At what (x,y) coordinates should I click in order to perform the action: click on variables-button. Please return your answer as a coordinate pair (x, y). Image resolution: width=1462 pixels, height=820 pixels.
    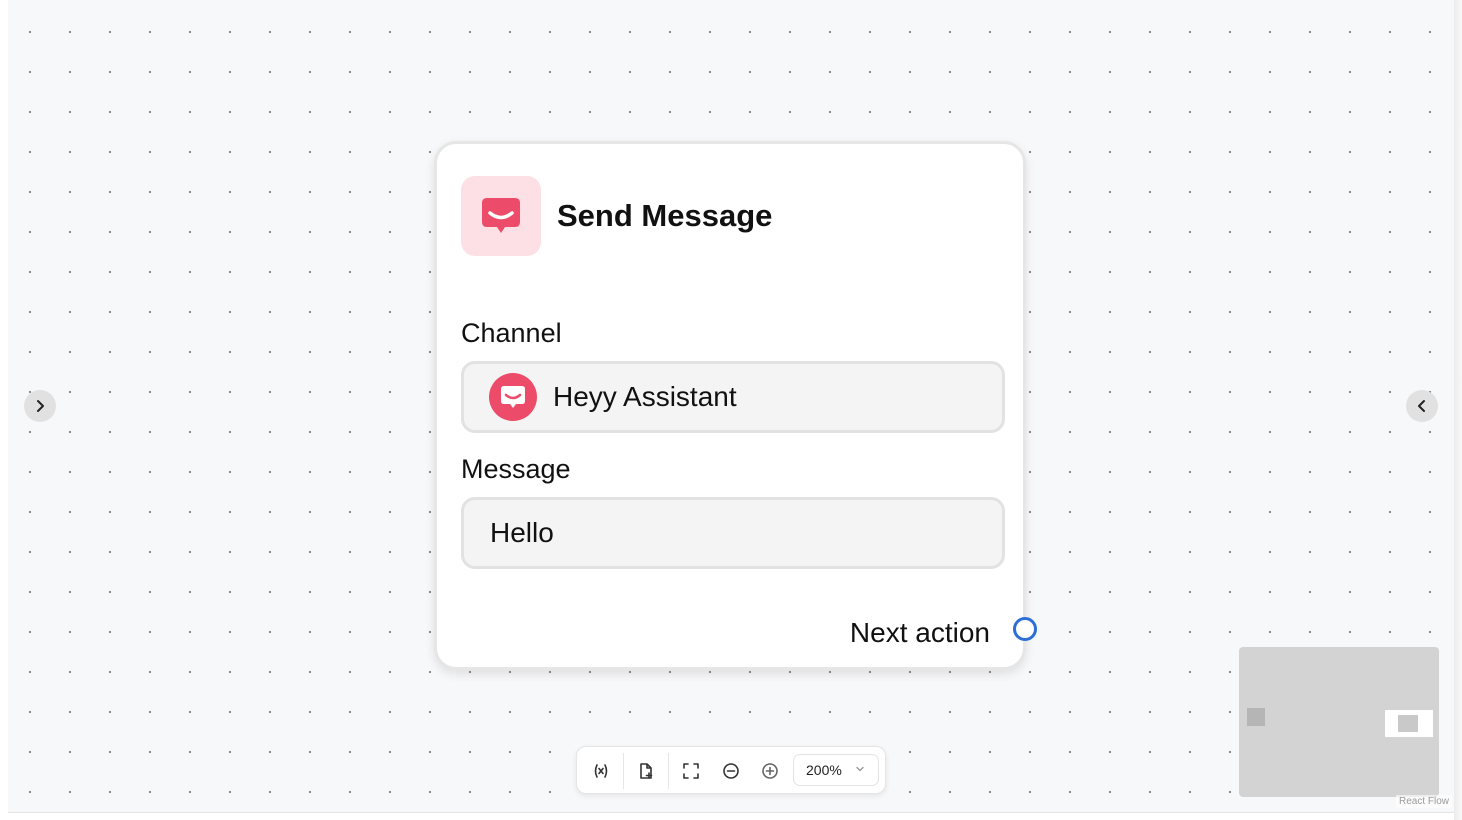
    Looking at the image, I should click on (601, 771).